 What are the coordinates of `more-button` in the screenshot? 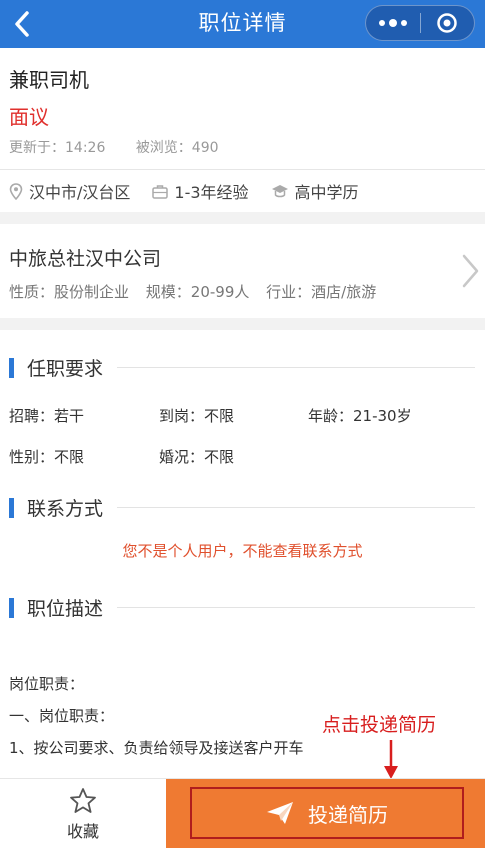 It's located at (393, 23).